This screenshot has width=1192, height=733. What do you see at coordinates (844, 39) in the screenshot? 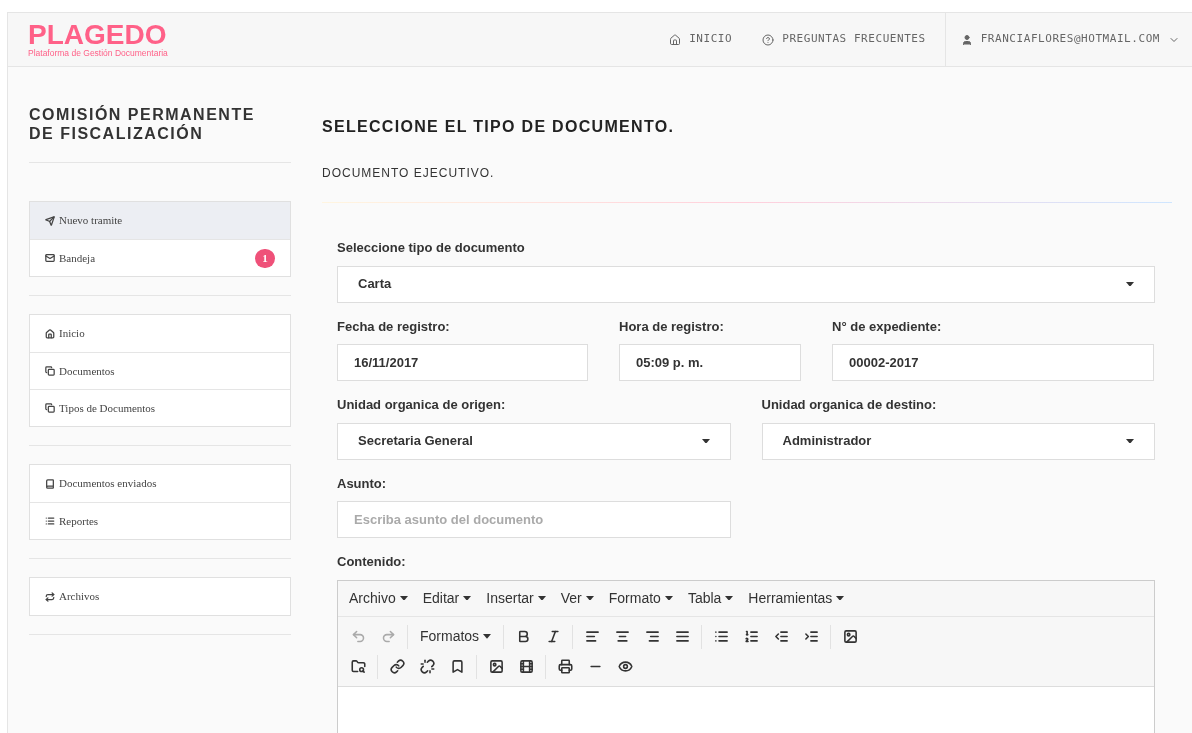
I see `nav-link: PREGUNTAS FRECUENTES` at bounding box center [844, 39].